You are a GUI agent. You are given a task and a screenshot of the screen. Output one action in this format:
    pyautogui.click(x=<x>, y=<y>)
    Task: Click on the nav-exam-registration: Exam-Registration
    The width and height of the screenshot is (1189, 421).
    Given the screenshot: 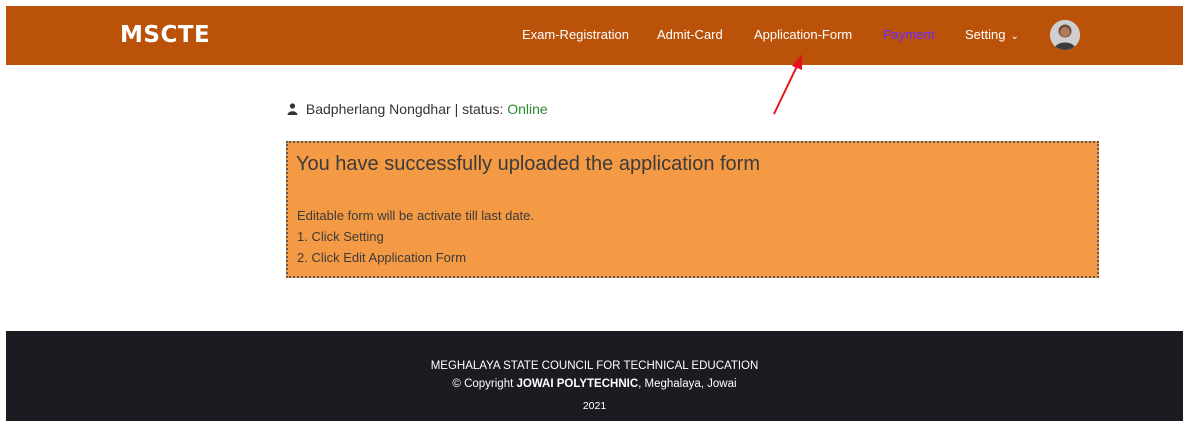 What is the action you would take?
    pyautogui.click(x=575, y=34)
    